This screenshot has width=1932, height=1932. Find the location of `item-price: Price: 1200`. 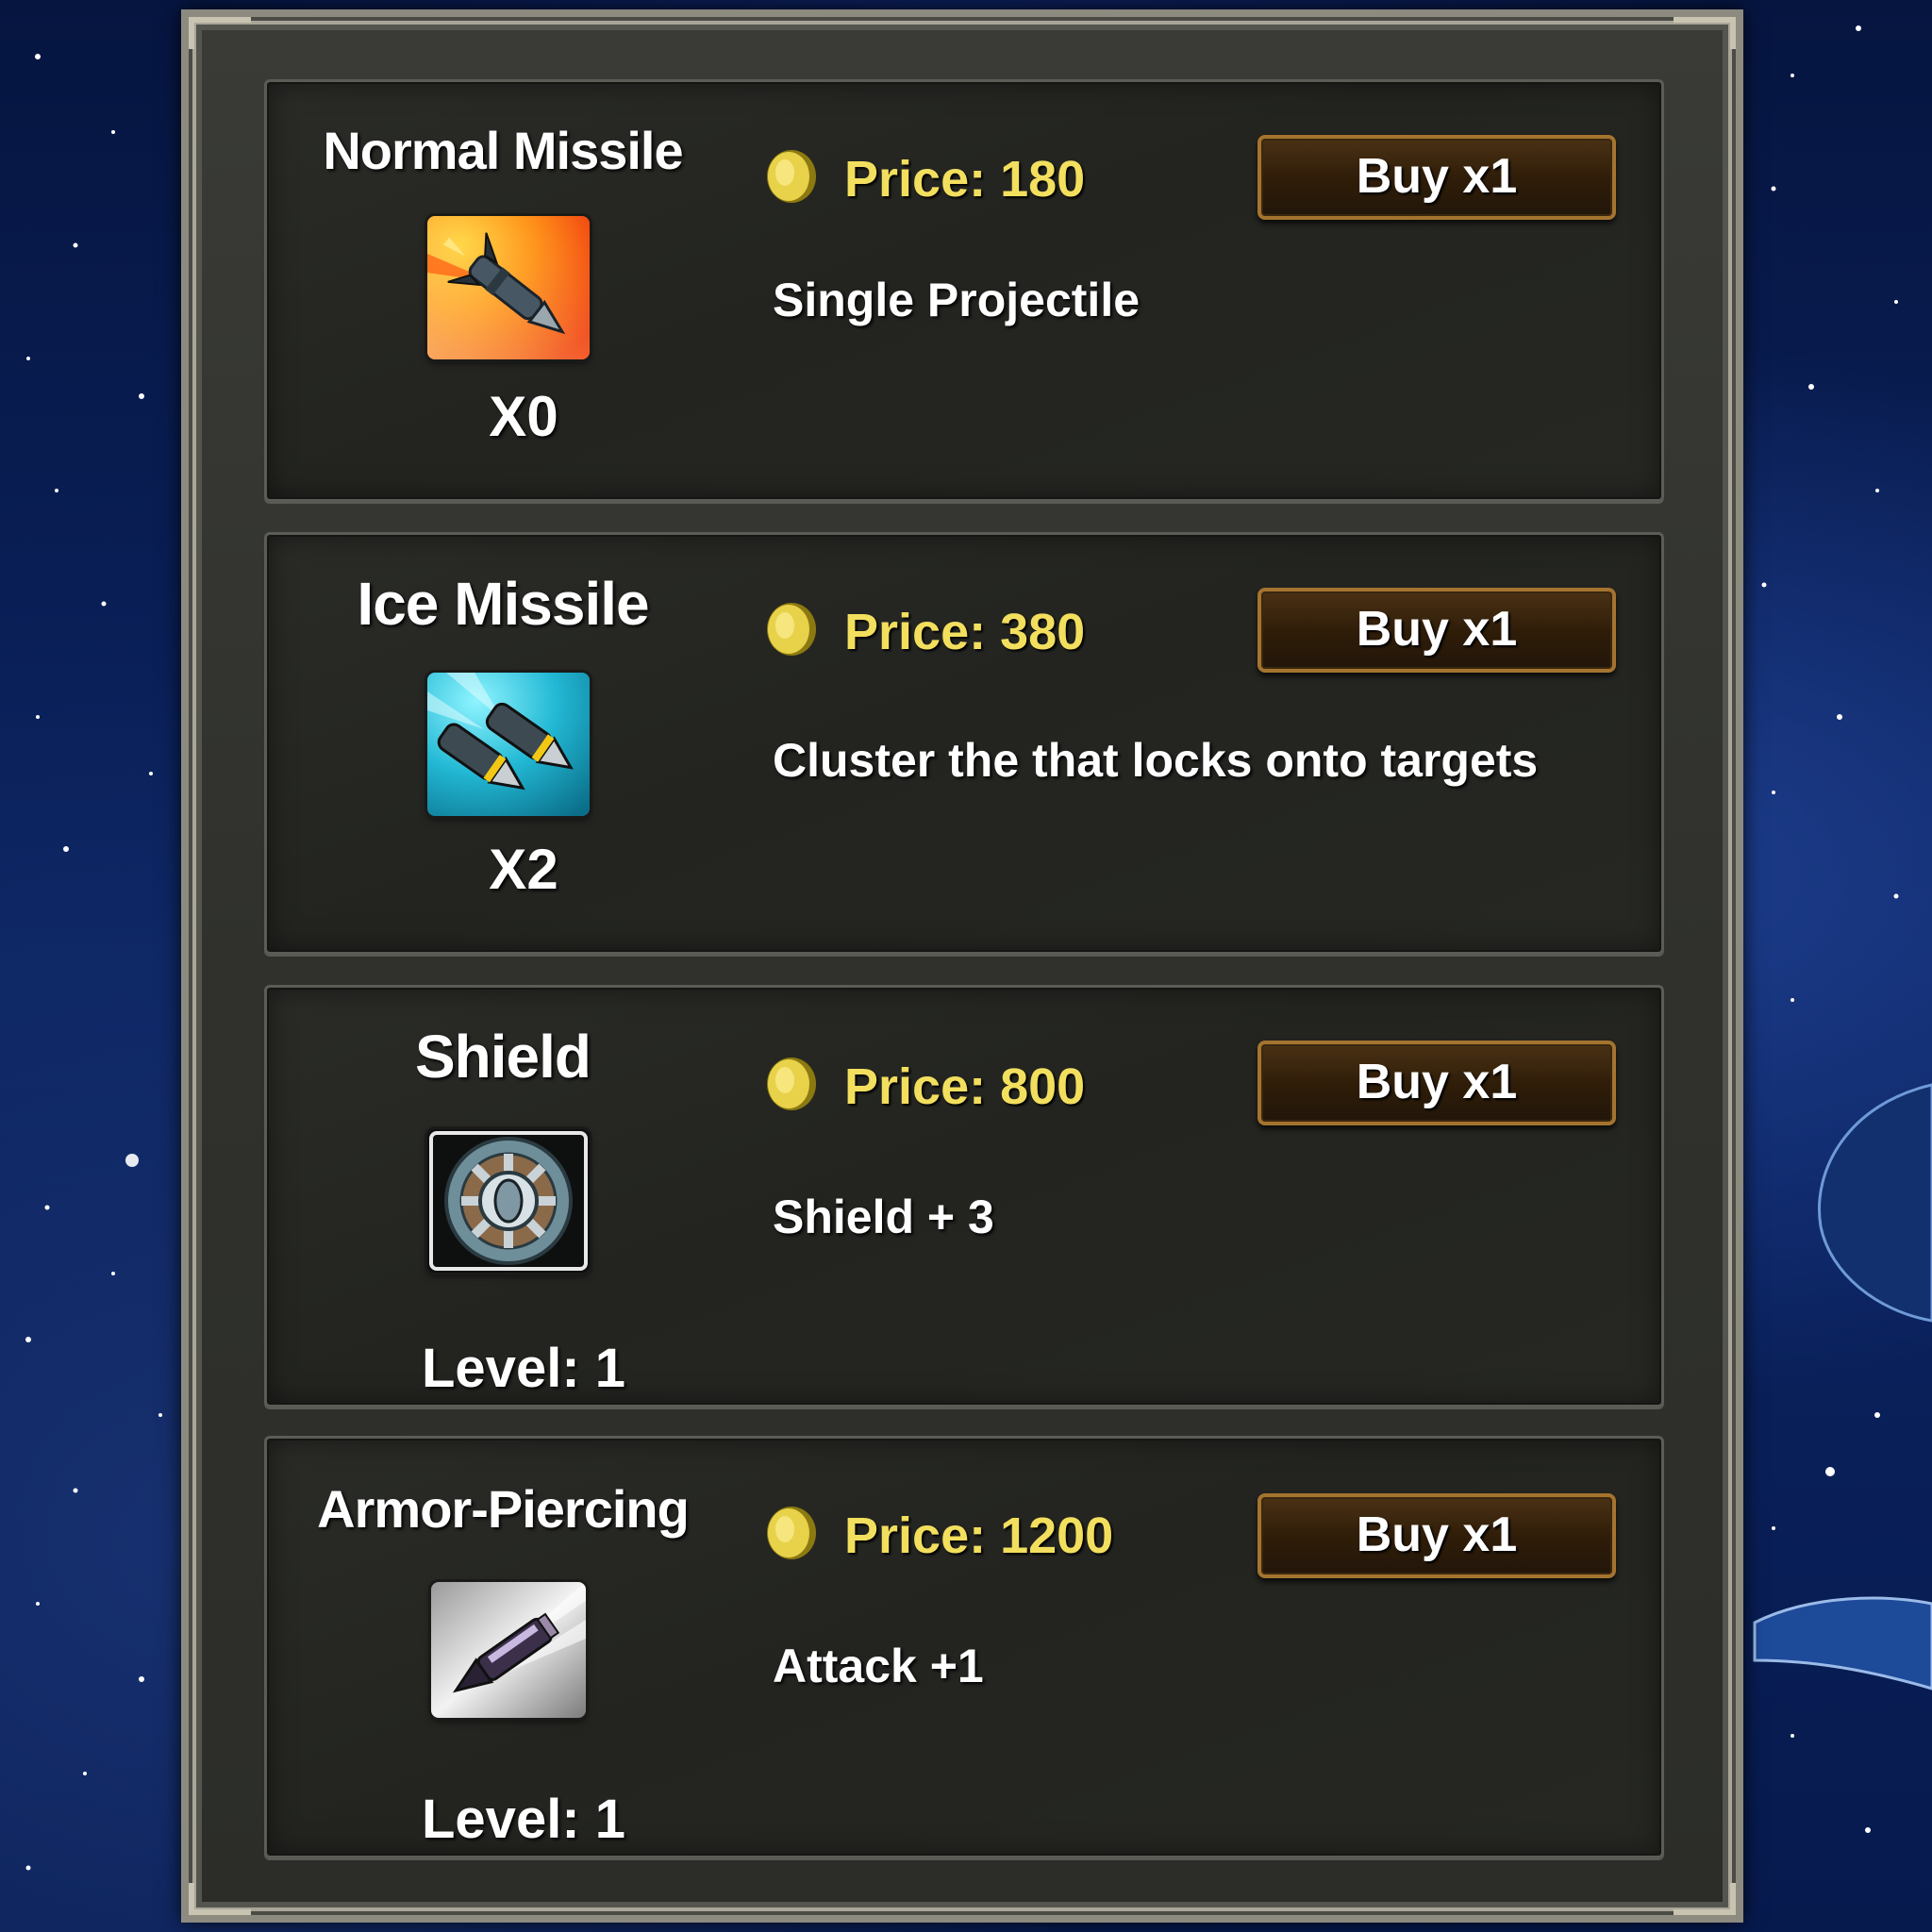

item-price: Price: 1200 is located at coordinates (979, 1535).